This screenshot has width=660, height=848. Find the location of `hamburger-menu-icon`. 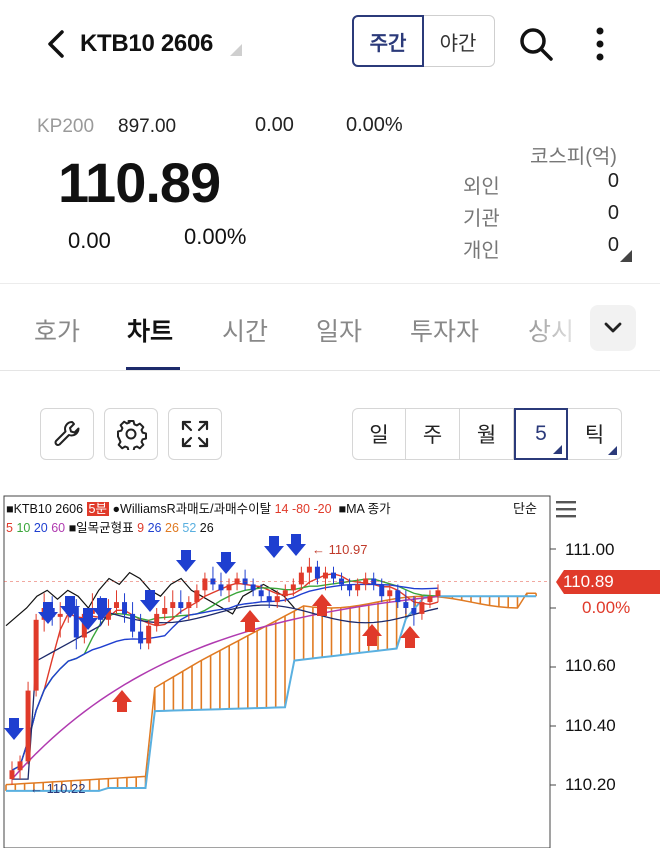

hamburger-menu-icon is located at coordinates (566, 509).